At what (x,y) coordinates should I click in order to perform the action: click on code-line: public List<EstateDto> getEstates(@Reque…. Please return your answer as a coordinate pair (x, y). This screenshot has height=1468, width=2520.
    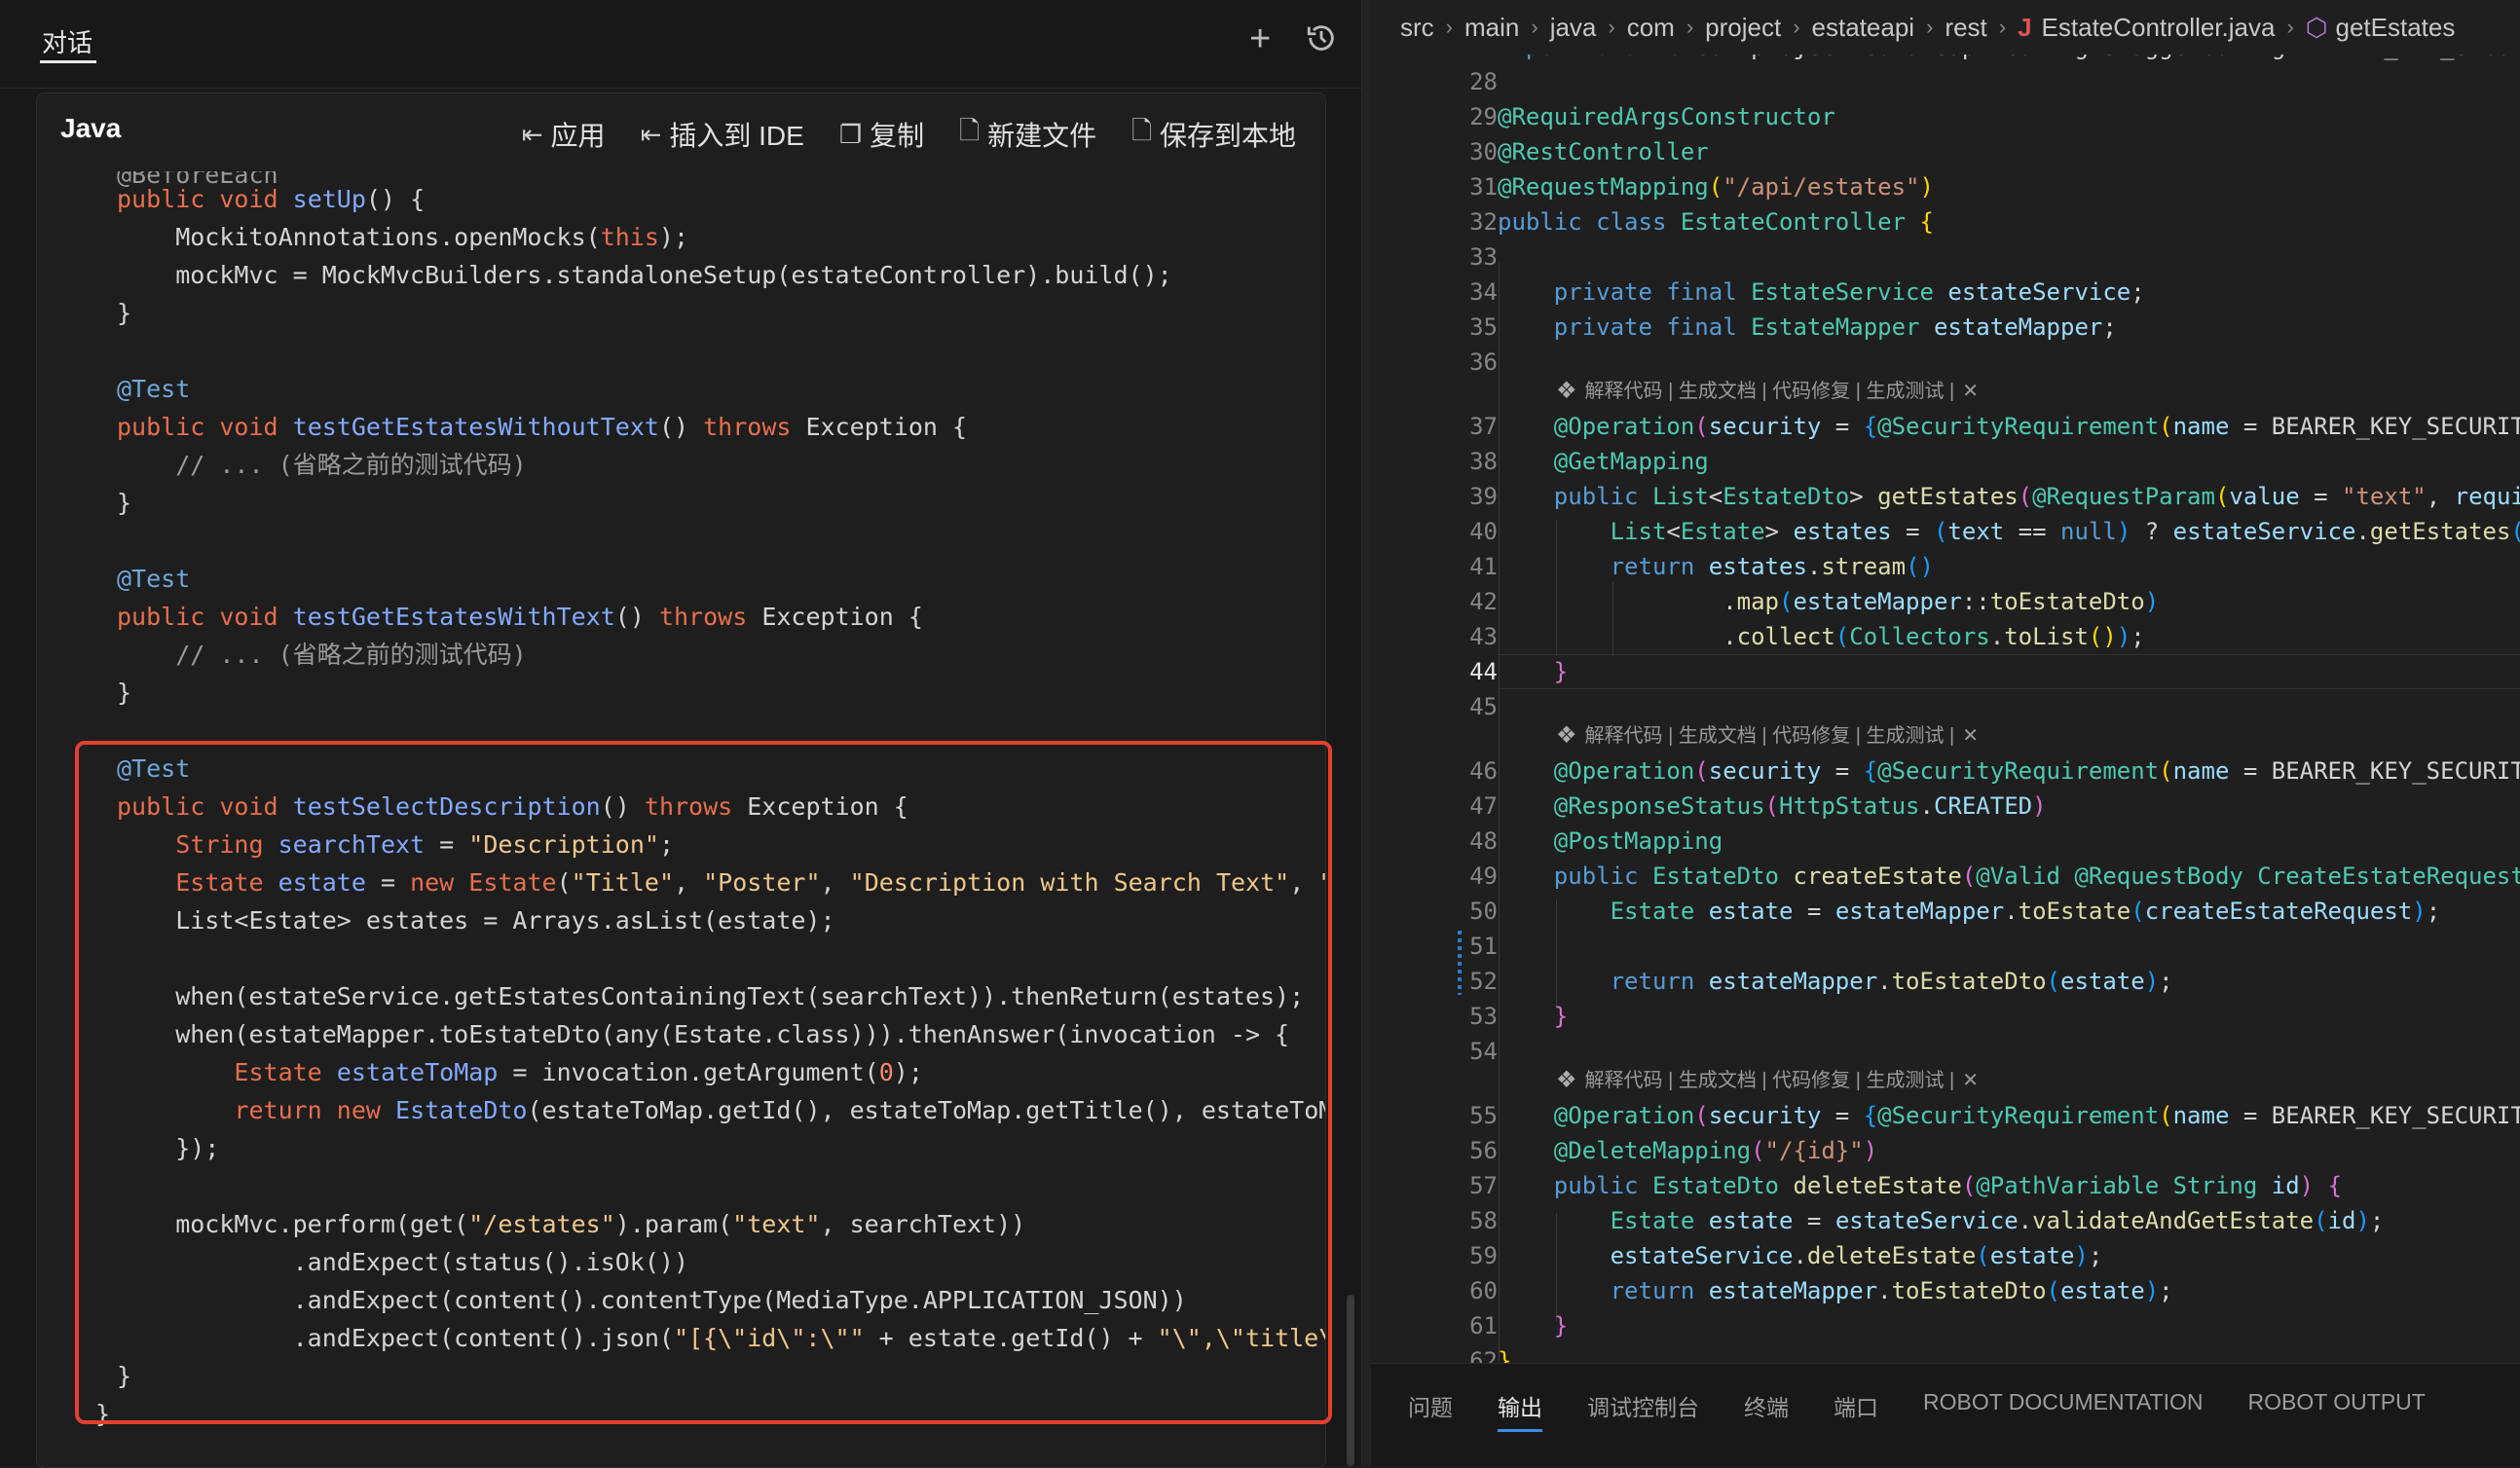
    Looking at the image, I should click on (2036, 496).